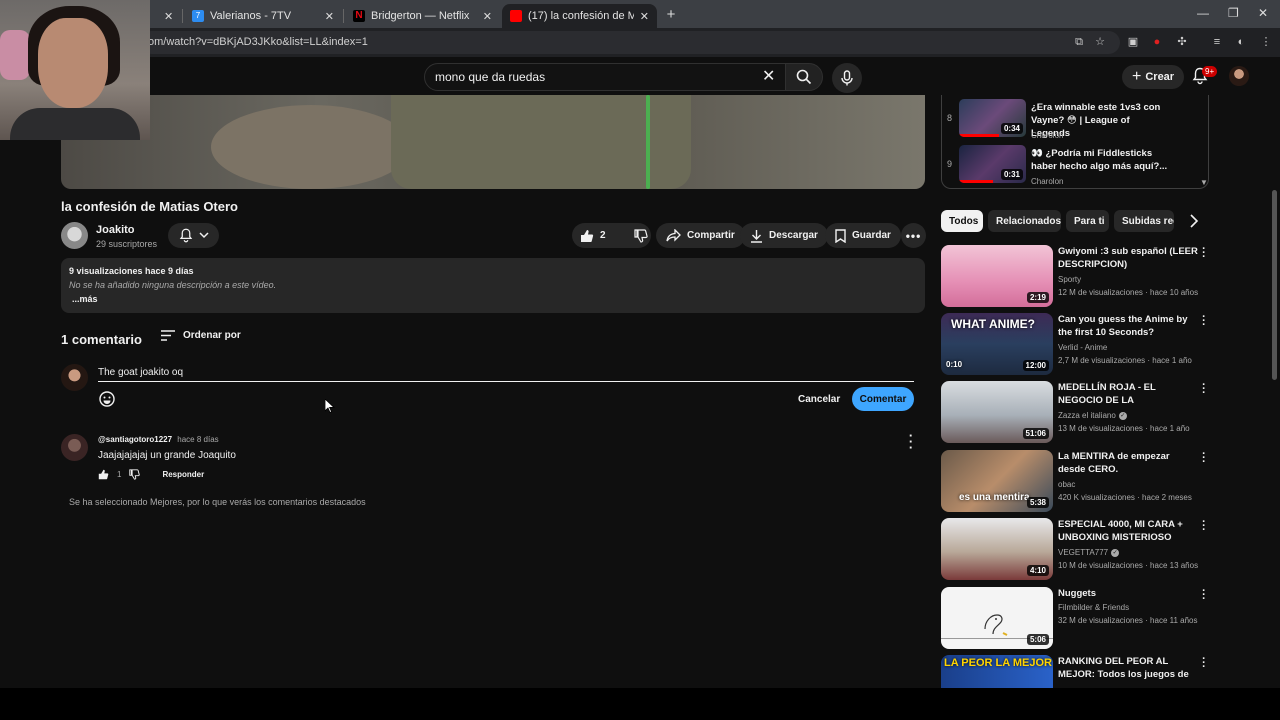  What do you see at coordinates (1067, 484) in the screenshot?
I see `channel-name: obac` at bounding box center [1067, 484].